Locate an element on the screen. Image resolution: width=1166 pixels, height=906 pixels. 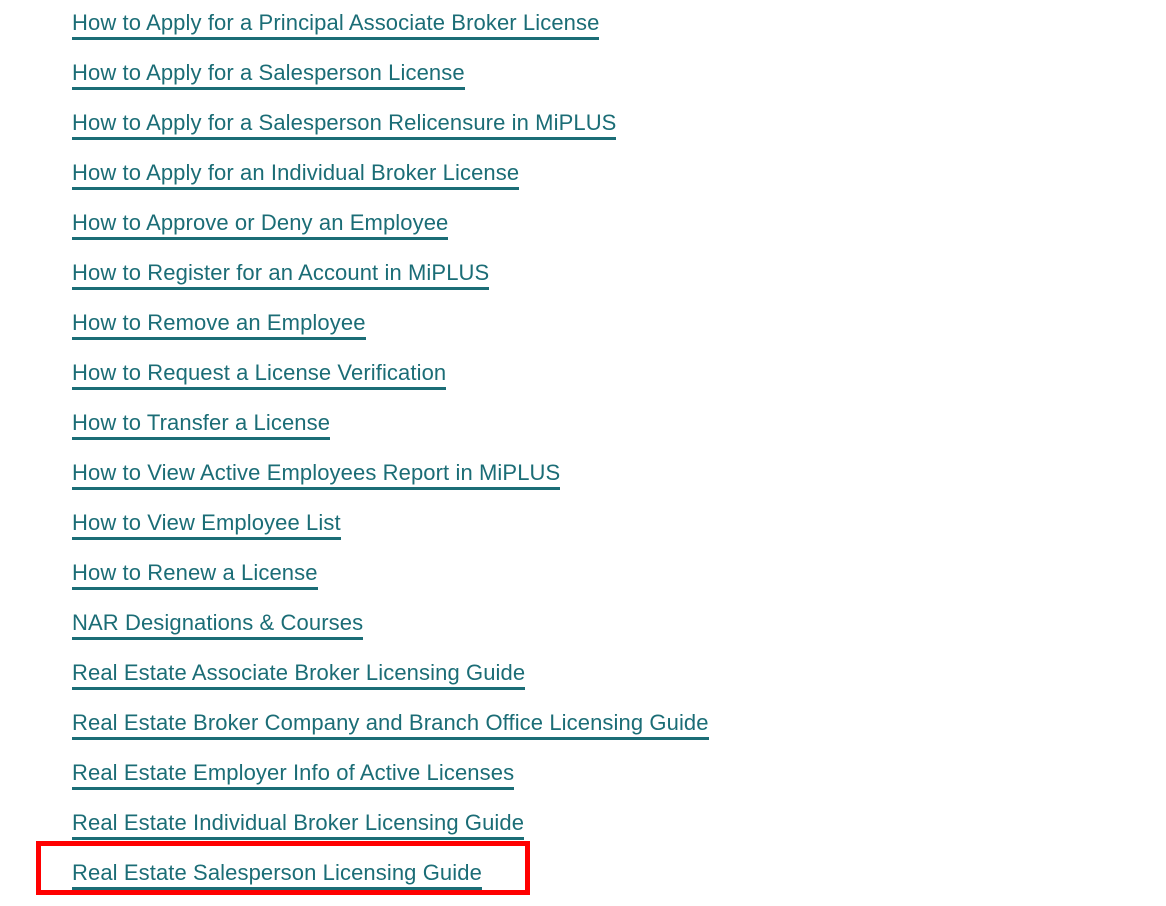
link-how-to-renew-license: How to Renew a License is located at coordinates (195, 575).